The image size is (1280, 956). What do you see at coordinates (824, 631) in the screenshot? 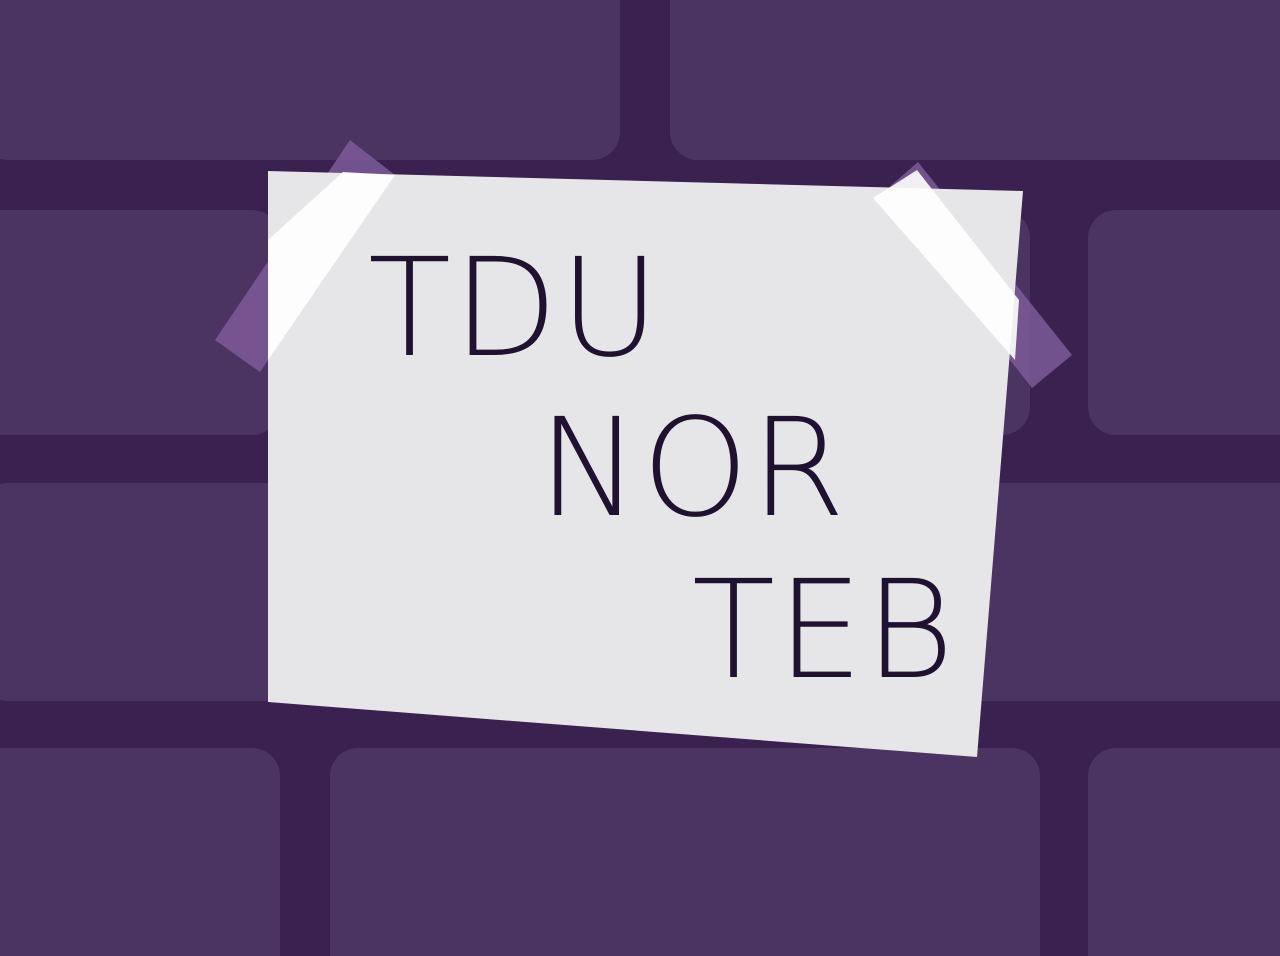
I see `note-line-3: TEB` at bounding box center [824, 631].